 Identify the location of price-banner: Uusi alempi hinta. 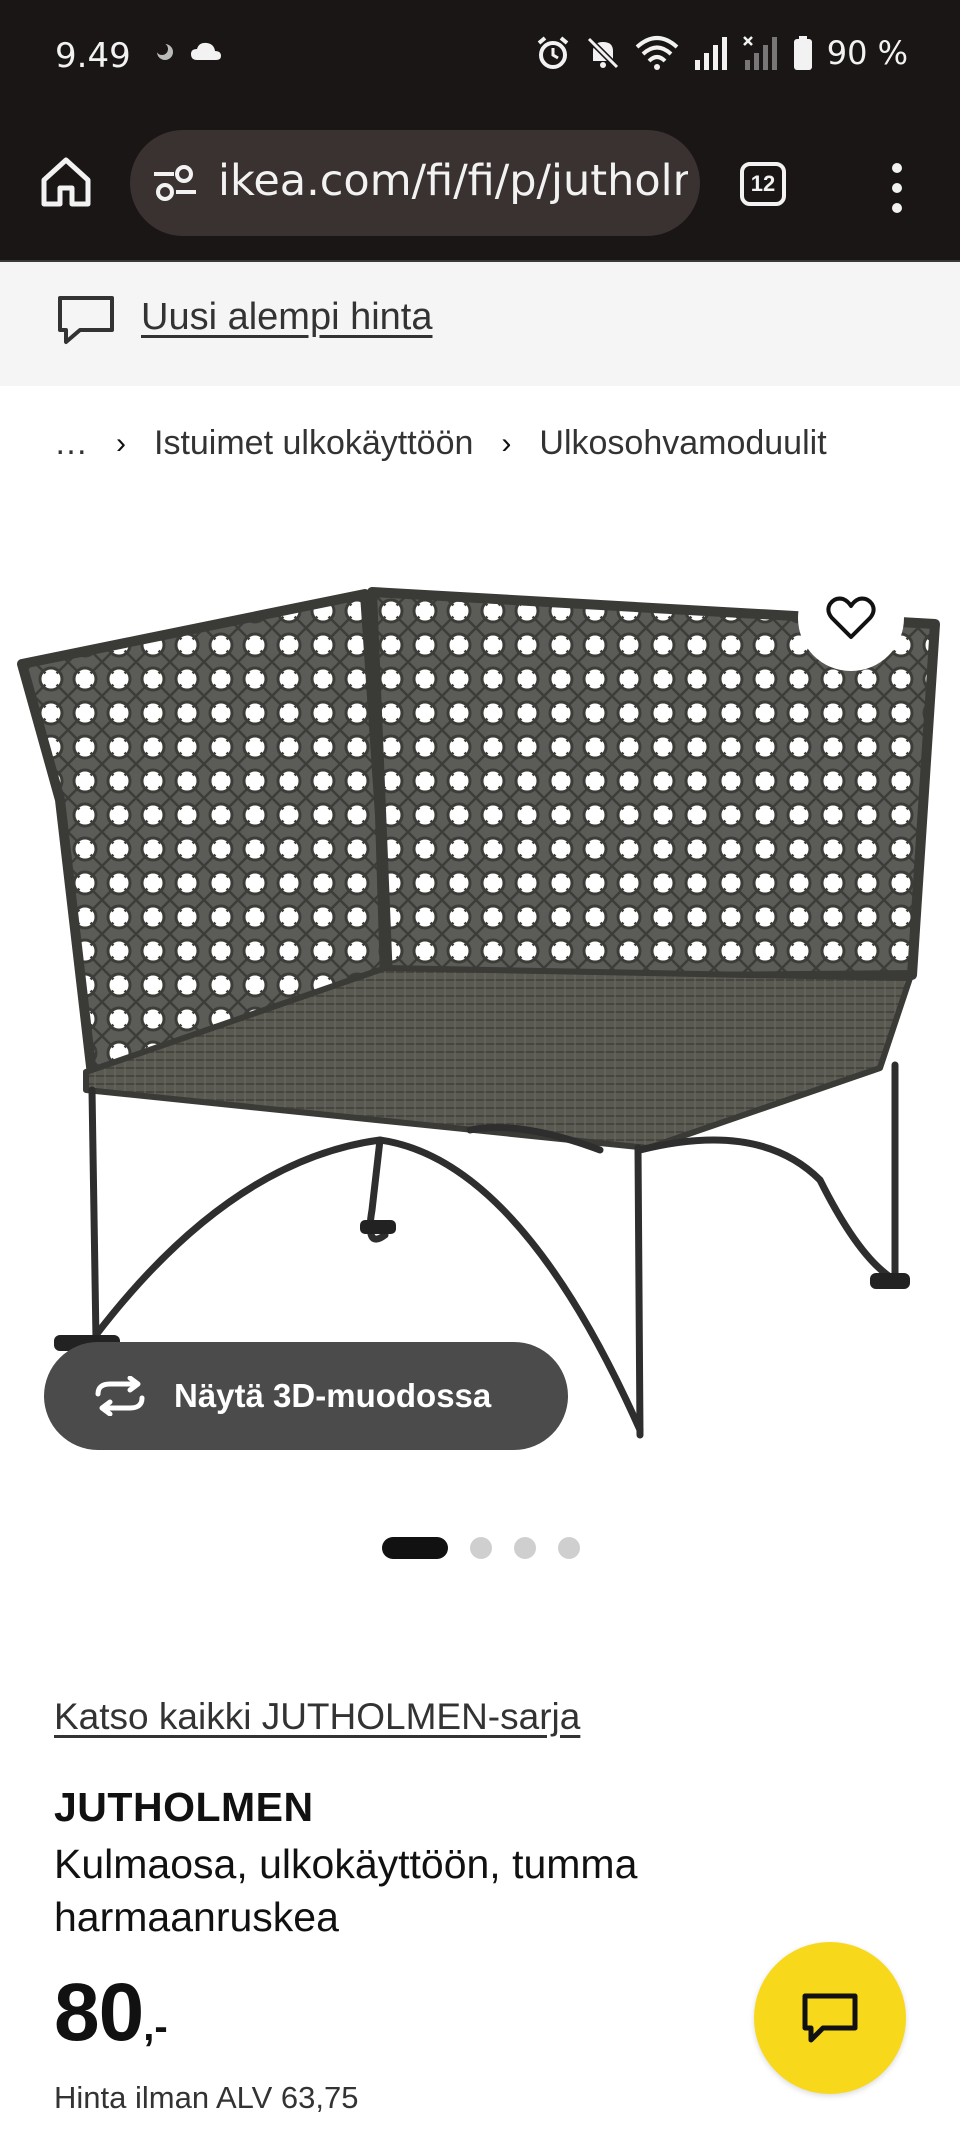
(480, 324).